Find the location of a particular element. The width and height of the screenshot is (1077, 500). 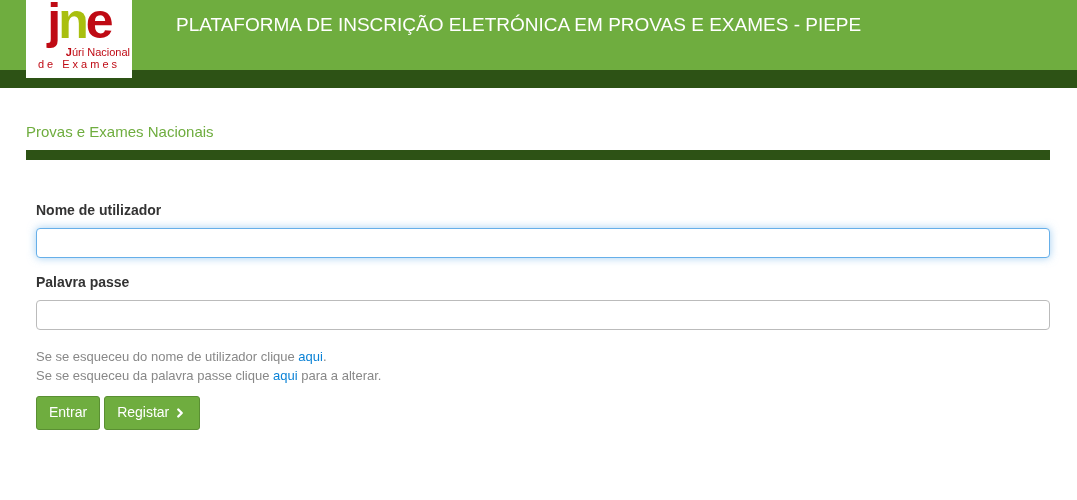

section-title: Provas e Exames Nacionais is located at coordinates (120, 132).